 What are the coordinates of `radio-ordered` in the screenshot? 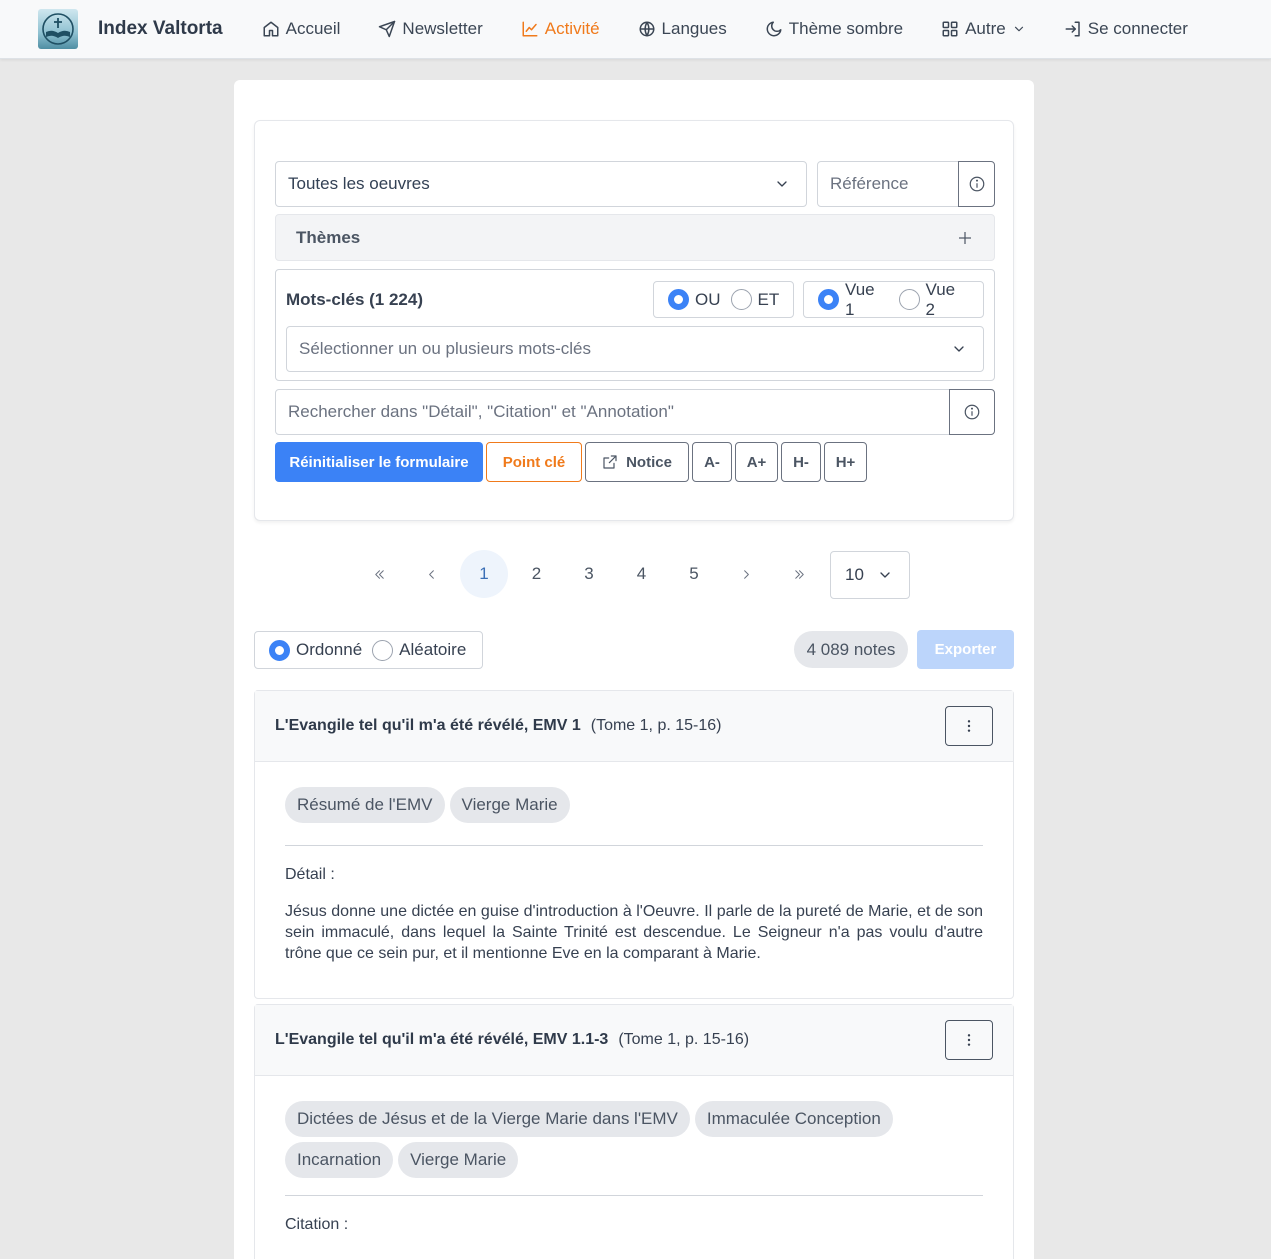 It's located at (279, 650).